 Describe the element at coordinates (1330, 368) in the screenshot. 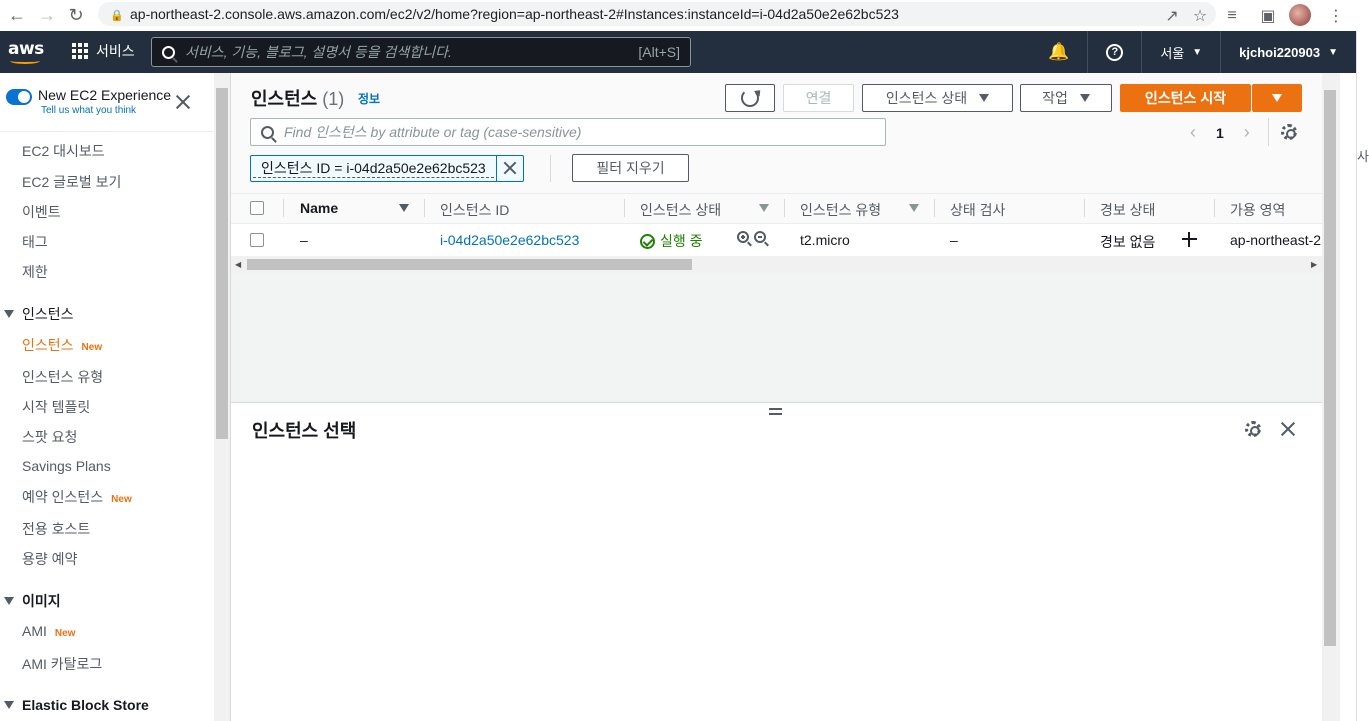

I see `main-scrollbar-thumb` at that location.